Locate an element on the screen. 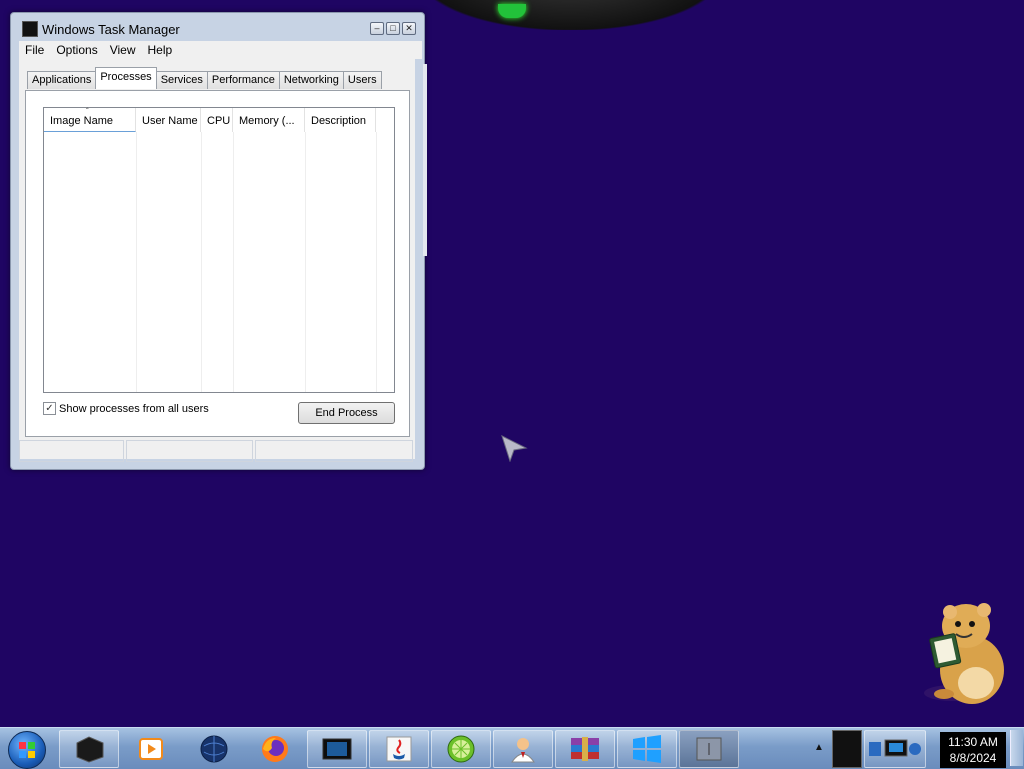 The image size is (1024, 769). task-manager-app-icon is located at coordinates (30, 29).